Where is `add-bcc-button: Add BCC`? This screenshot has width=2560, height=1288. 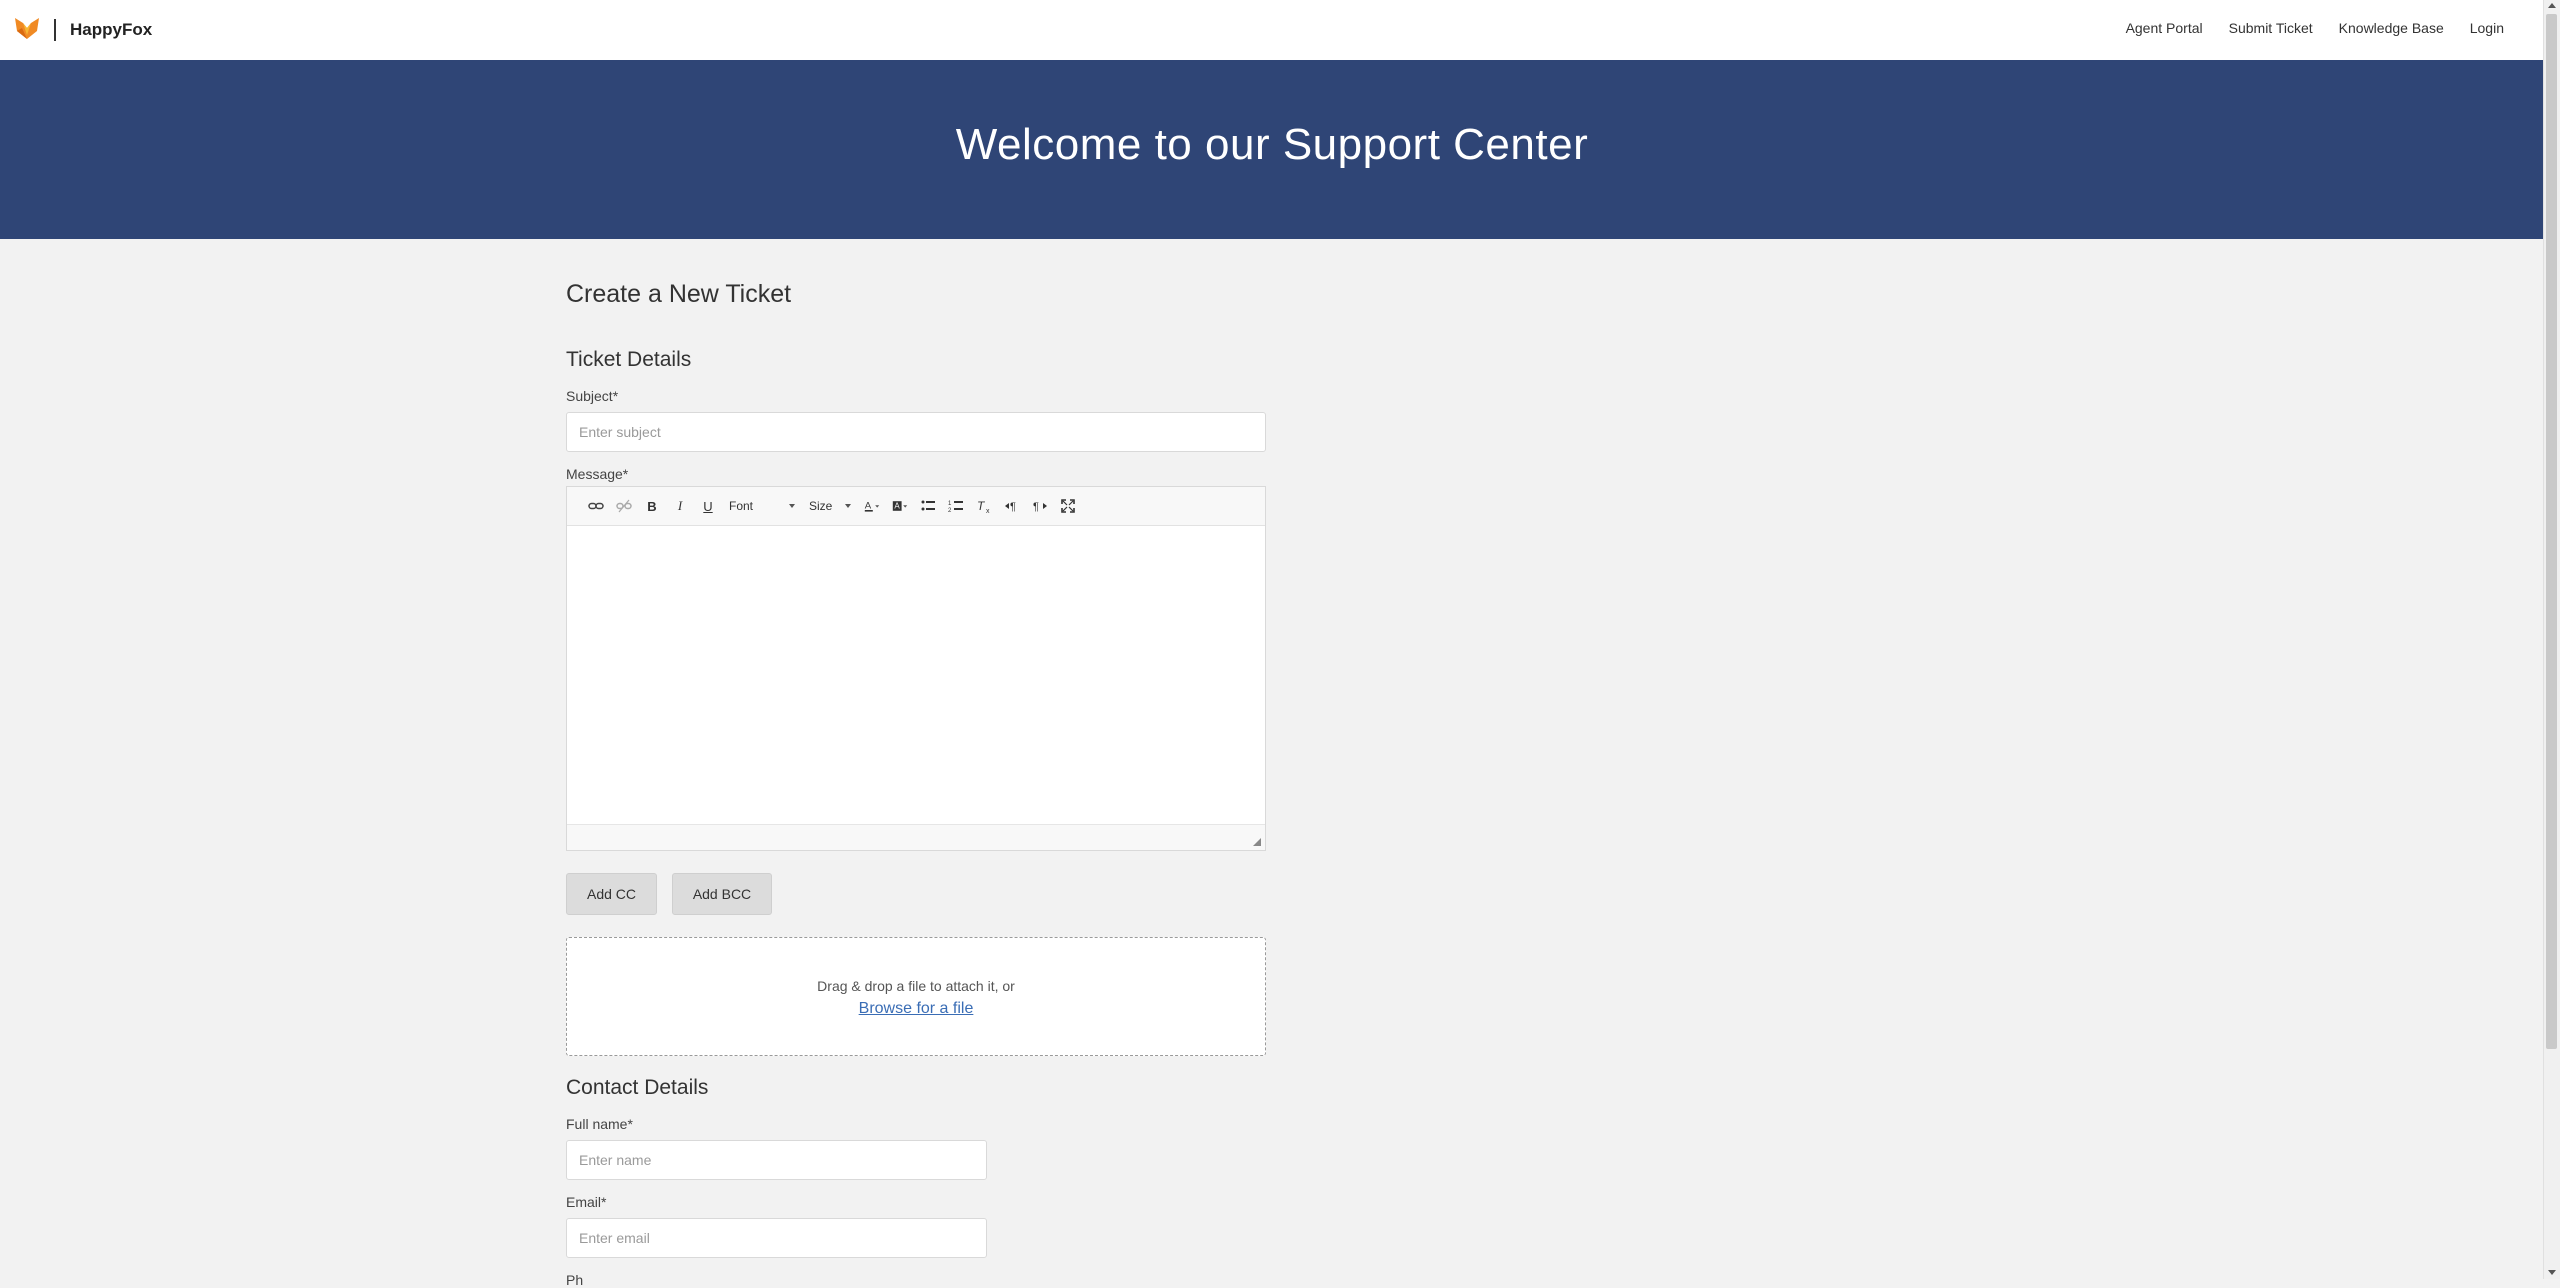 add-bcc-button: Add BCC is located at coordinates (722, 894).